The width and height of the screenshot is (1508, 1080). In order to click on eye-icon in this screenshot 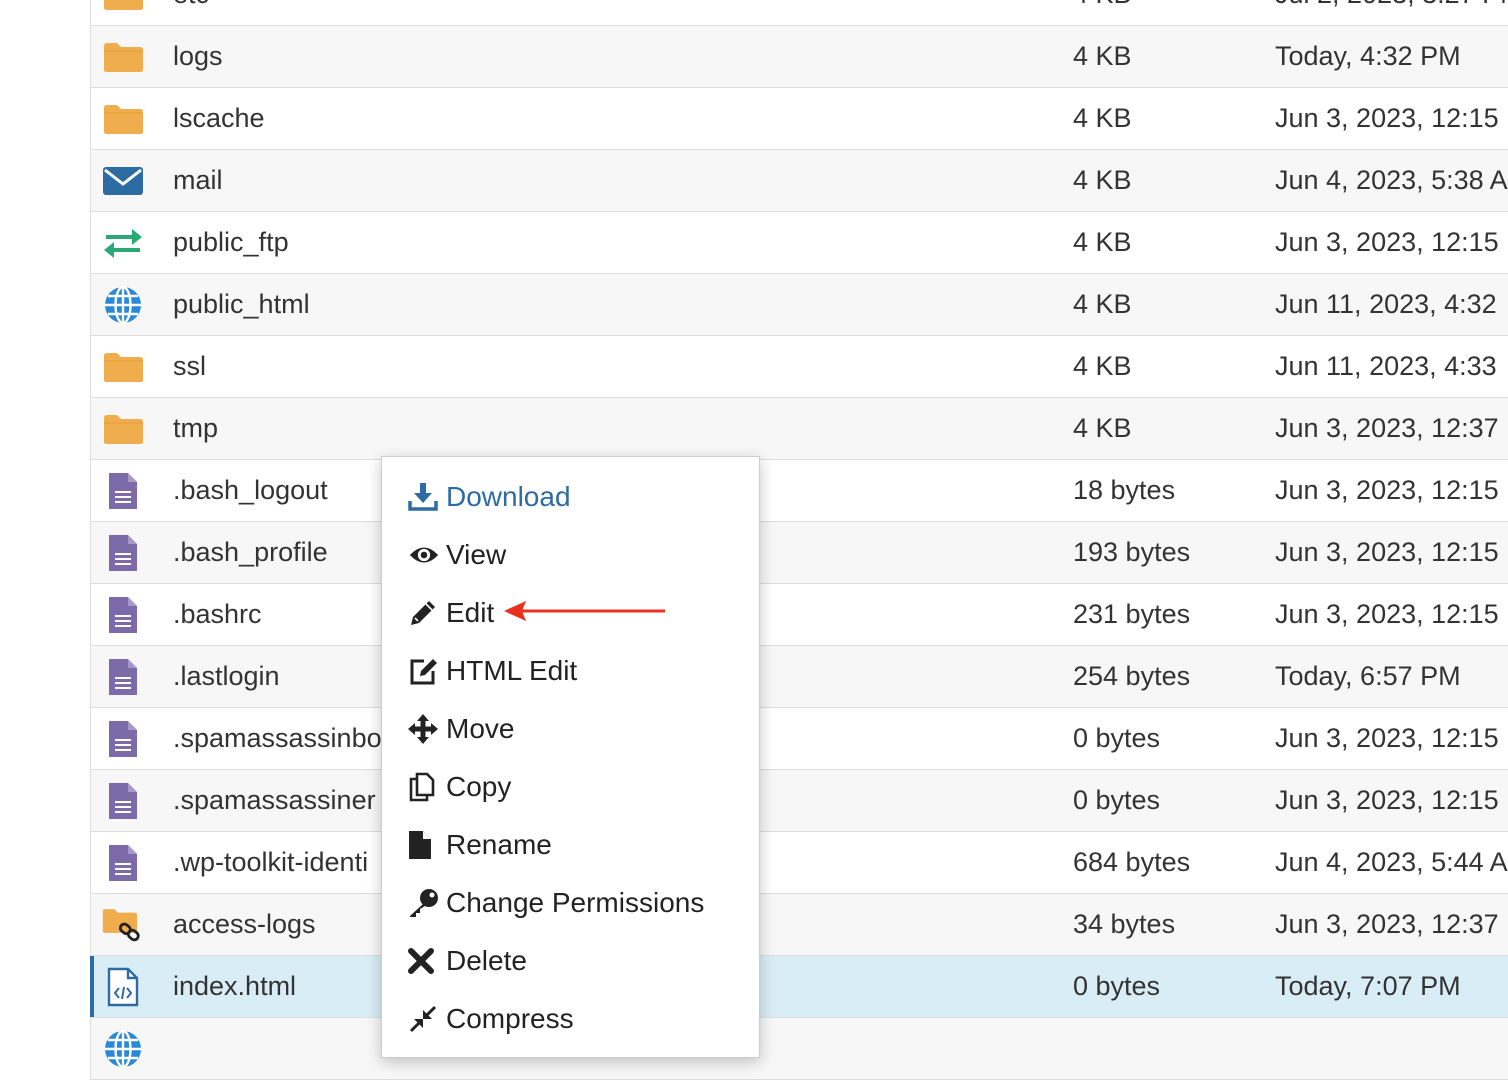, I will do `click(424, 555)`.